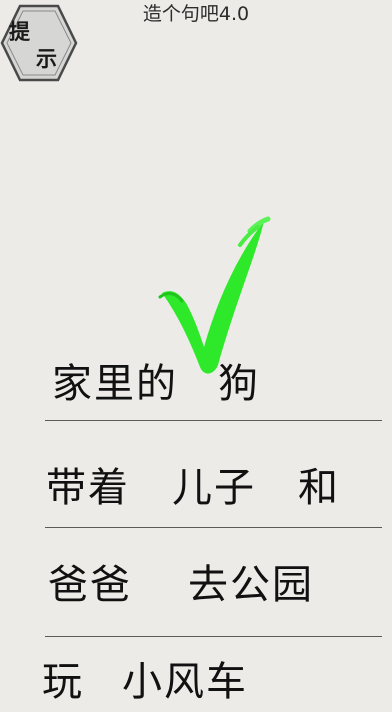 This screenshot has height=712, width=392. I want to click on word-tile: 小风车, so click(185, 682).